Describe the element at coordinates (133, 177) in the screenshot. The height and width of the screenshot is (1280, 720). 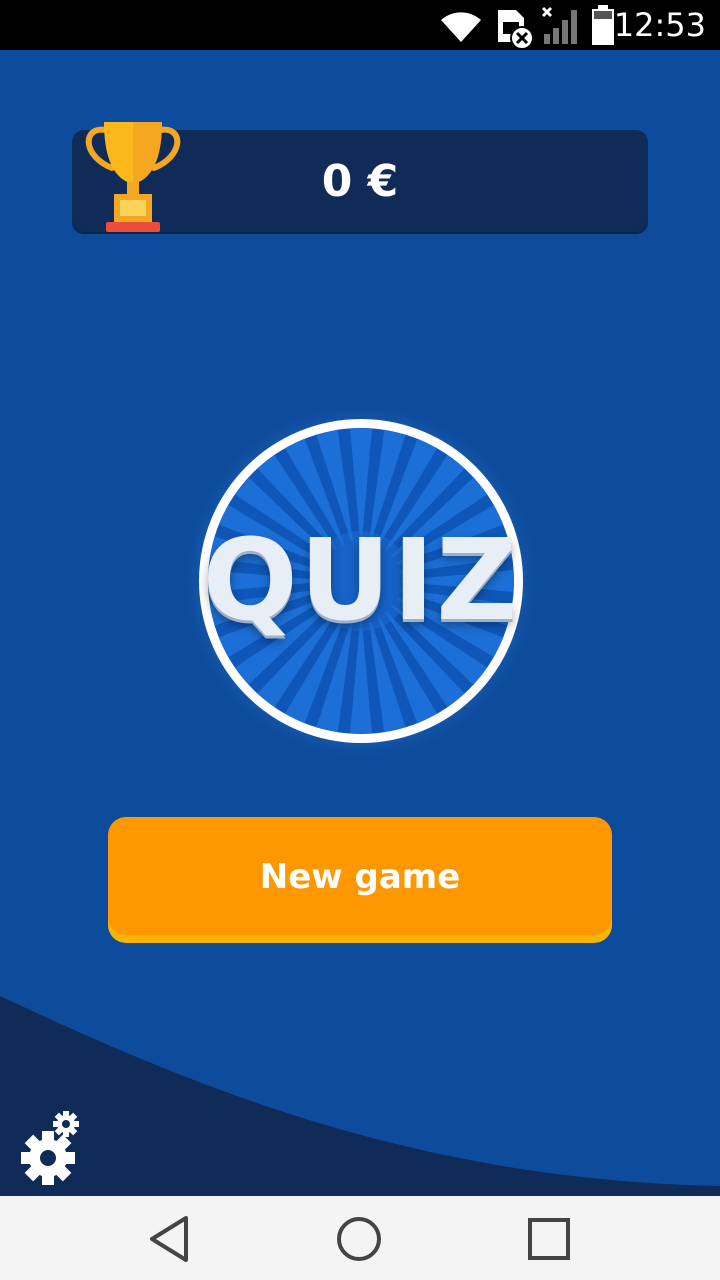
I see `trophy-icon` at that location.